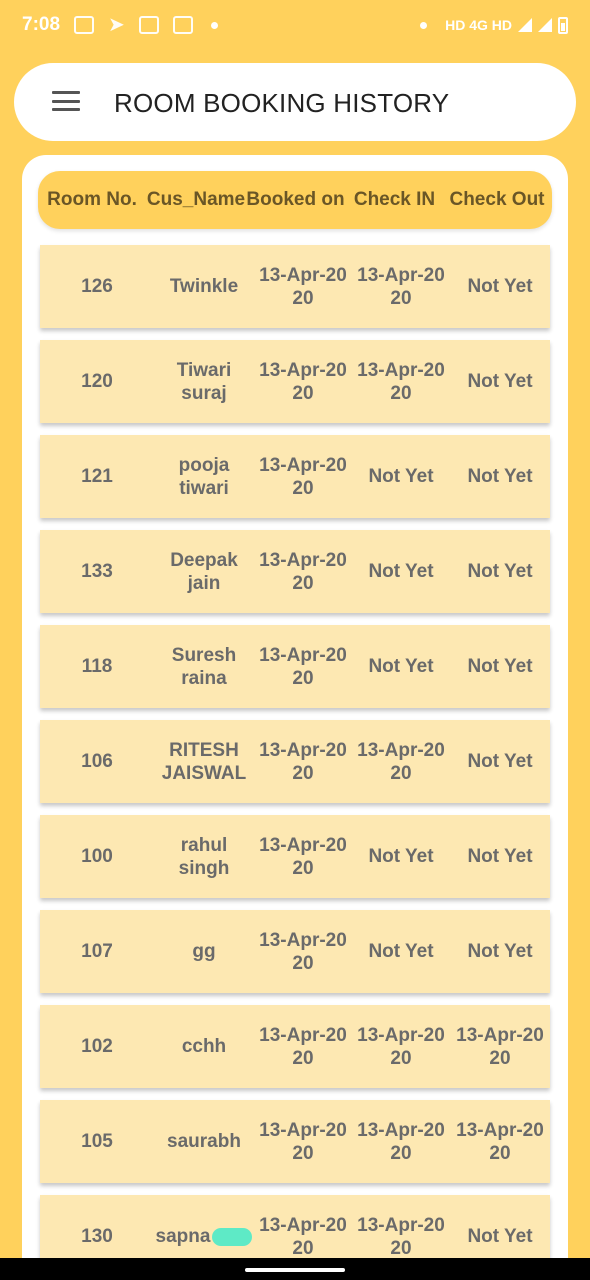  I want to click on system-nav-bar, so click(295, 1269).